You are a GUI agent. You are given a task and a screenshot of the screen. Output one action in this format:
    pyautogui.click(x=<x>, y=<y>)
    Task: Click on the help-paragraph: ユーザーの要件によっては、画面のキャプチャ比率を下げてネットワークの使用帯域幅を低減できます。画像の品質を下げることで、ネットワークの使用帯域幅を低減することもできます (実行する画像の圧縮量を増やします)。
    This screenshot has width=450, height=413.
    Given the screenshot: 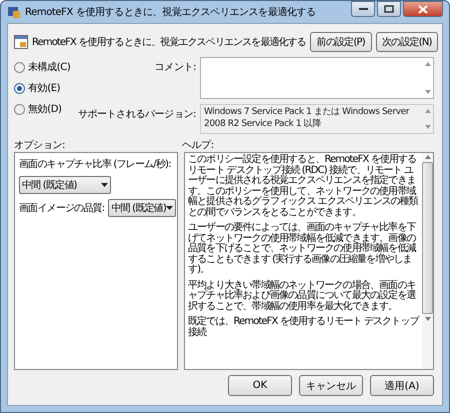 What is the action you would take?
    pyautogui.click(x=303, y=249)
    